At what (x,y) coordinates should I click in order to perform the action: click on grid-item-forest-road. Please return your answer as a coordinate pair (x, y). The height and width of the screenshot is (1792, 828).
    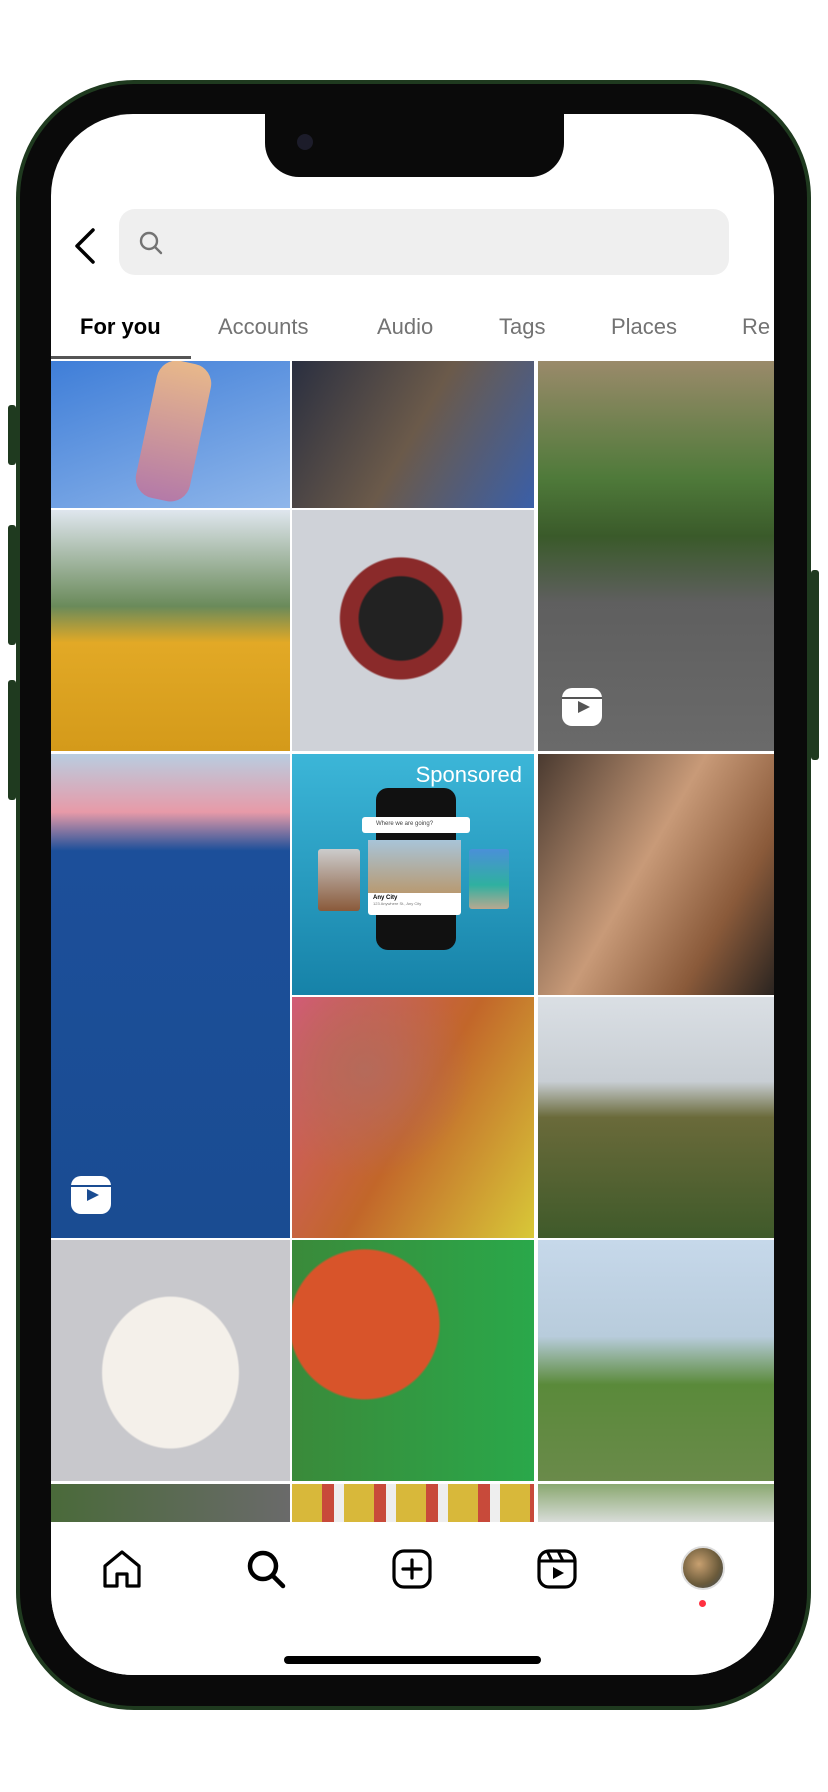
    Looking at the image, I should click on (656, 556).